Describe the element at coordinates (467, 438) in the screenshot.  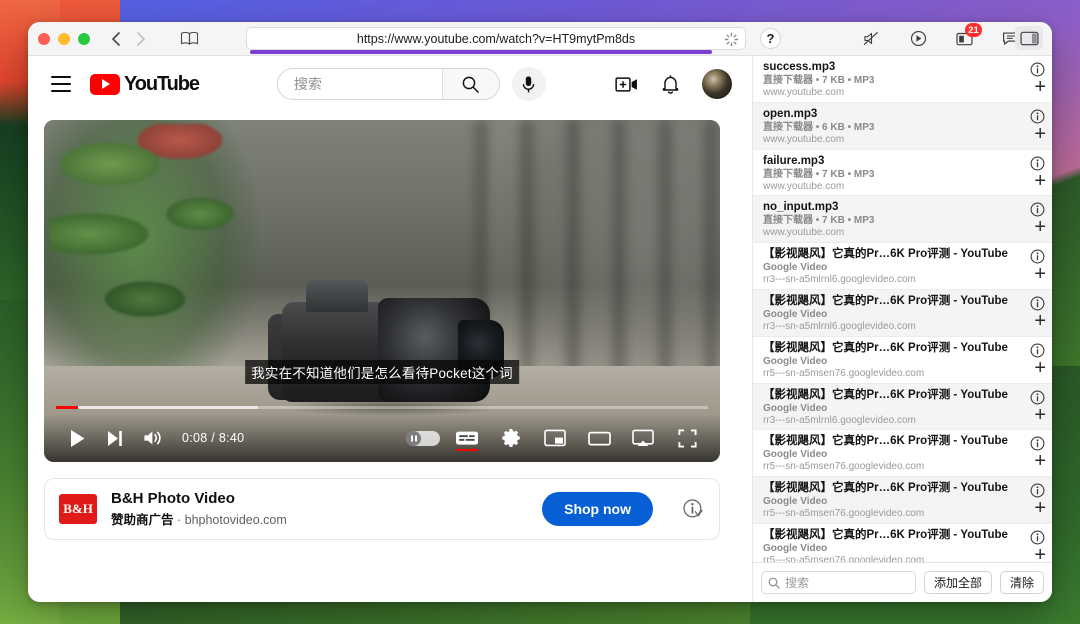
I see `closed-captions-icon` at that location.